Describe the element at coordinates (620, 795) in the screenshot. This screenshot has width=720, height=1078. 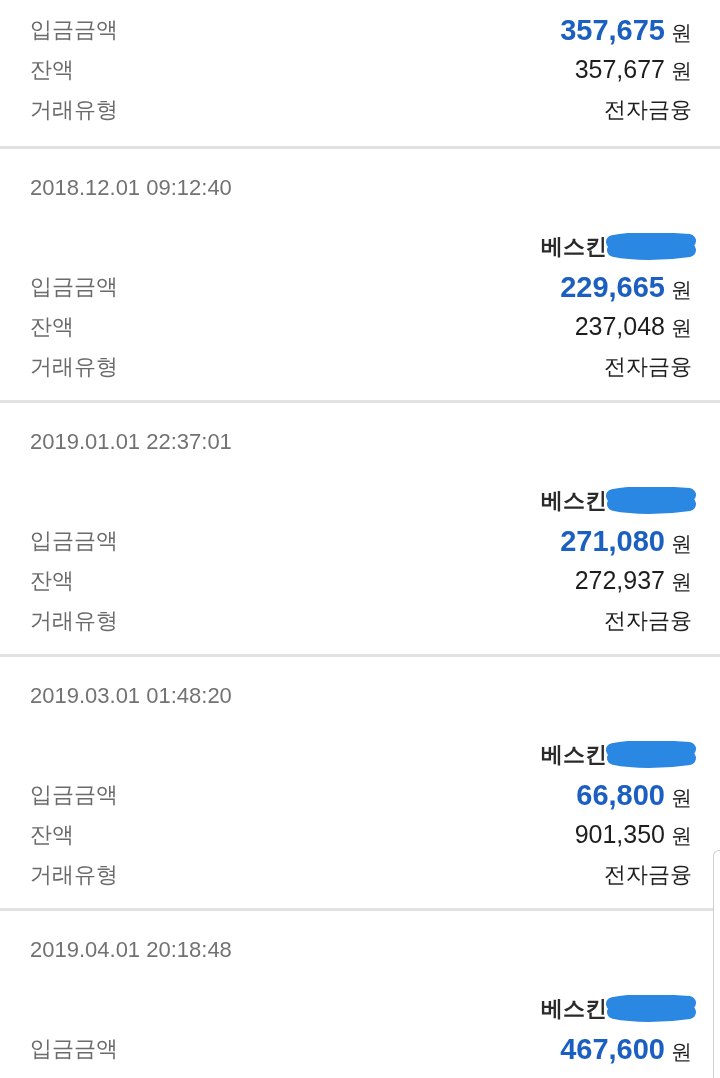
I see `deposit-amount: 66,800` at that location.